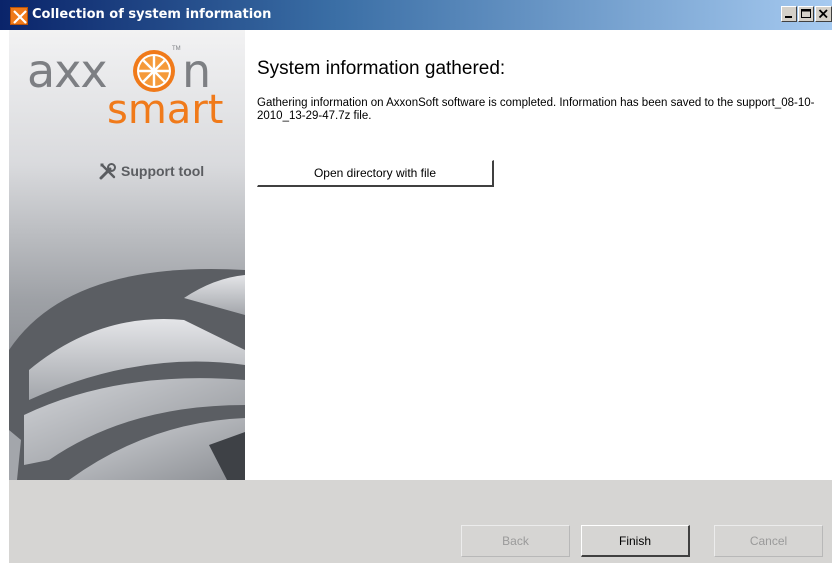 This screenshot has width=832, height=563. Describe the element at coordinates (515, 541) in the screenshot. I see `back-button: Back` at that location.